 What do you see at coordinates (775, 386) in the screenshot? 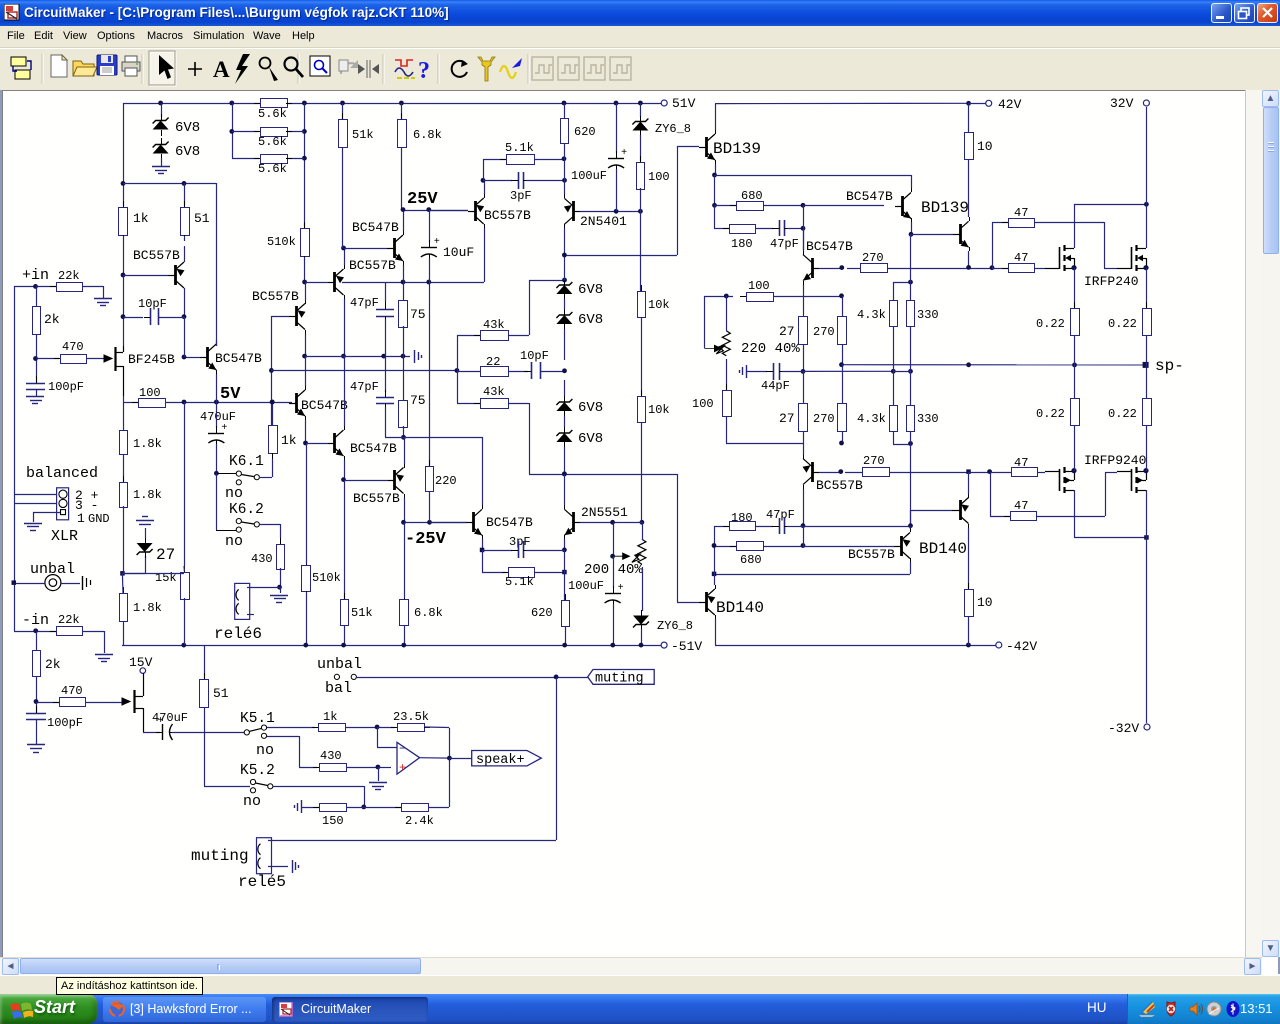
I see `svg-text: 44pF` at bounding box center [775, 386].